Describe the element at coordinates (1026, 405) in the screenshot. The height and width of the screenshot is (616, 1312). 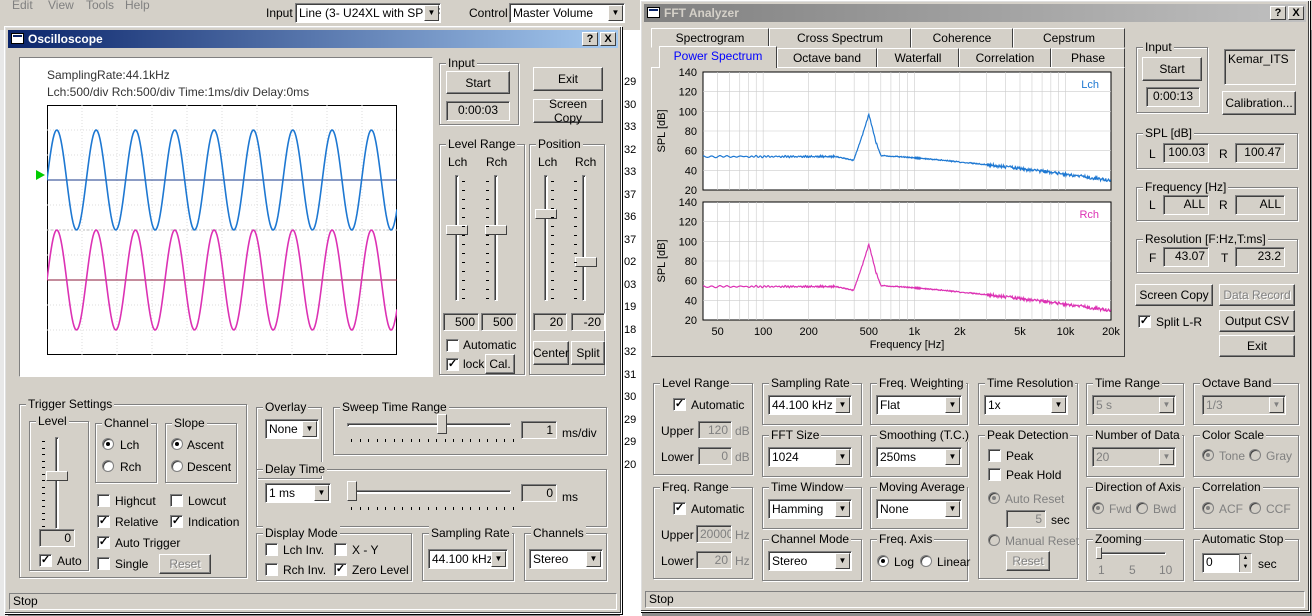
I see `time-resolution-select: 1x ▼` at that location.